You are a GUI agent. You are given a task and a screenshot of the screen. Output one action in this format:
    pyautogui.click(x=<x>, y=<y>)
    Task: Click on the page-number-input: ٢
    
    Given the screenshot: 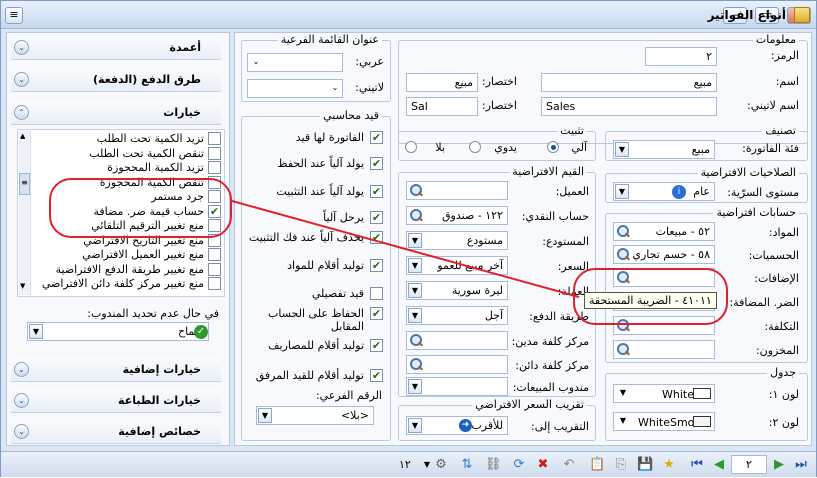 What is the action you would take?
    pyautogui.click(x=749, y=464)
    